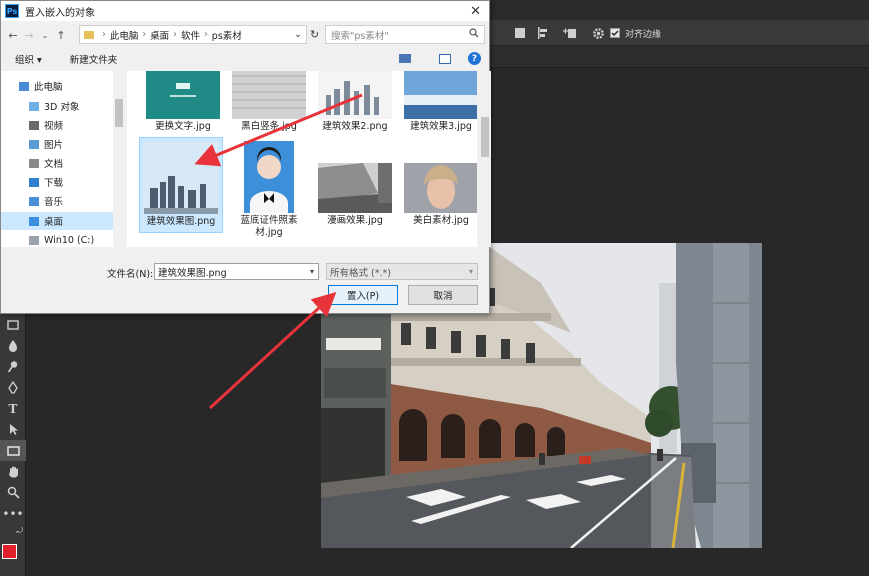 The height and width of the screenshot is (576, 869). Describe the element at coordinates (9, 551) in the screenshot. I see `foreground-color-swatch` at that location.